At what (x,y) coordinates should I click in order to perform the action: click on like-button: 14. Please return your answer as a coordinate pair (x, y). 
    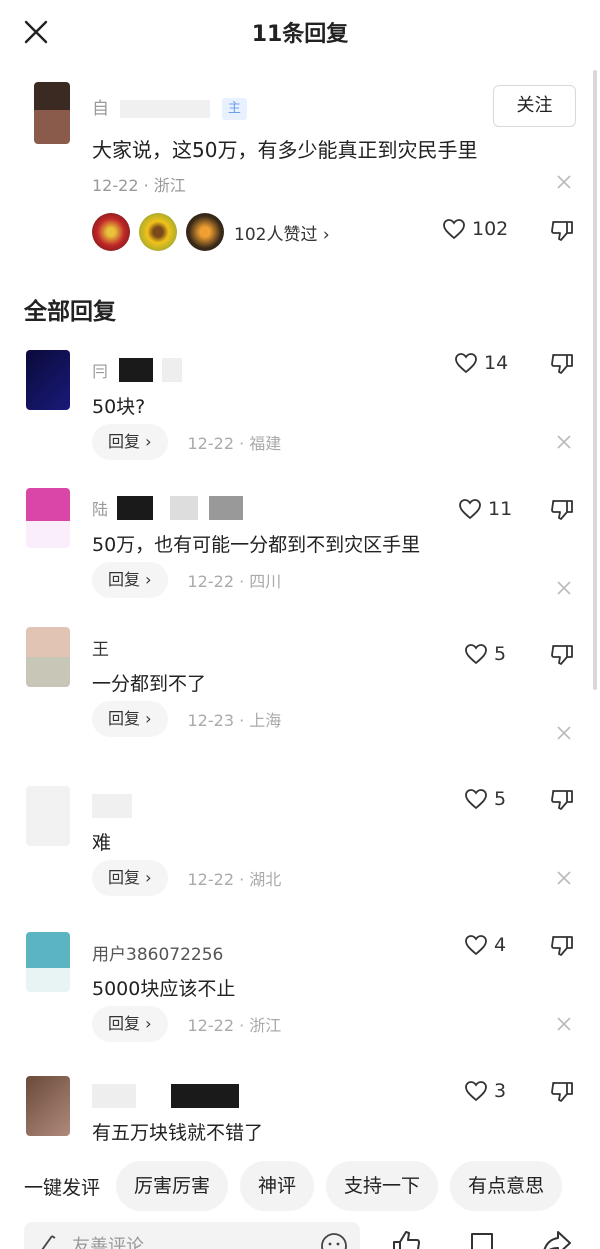
    Looking at the image, I should click on (481, 363).